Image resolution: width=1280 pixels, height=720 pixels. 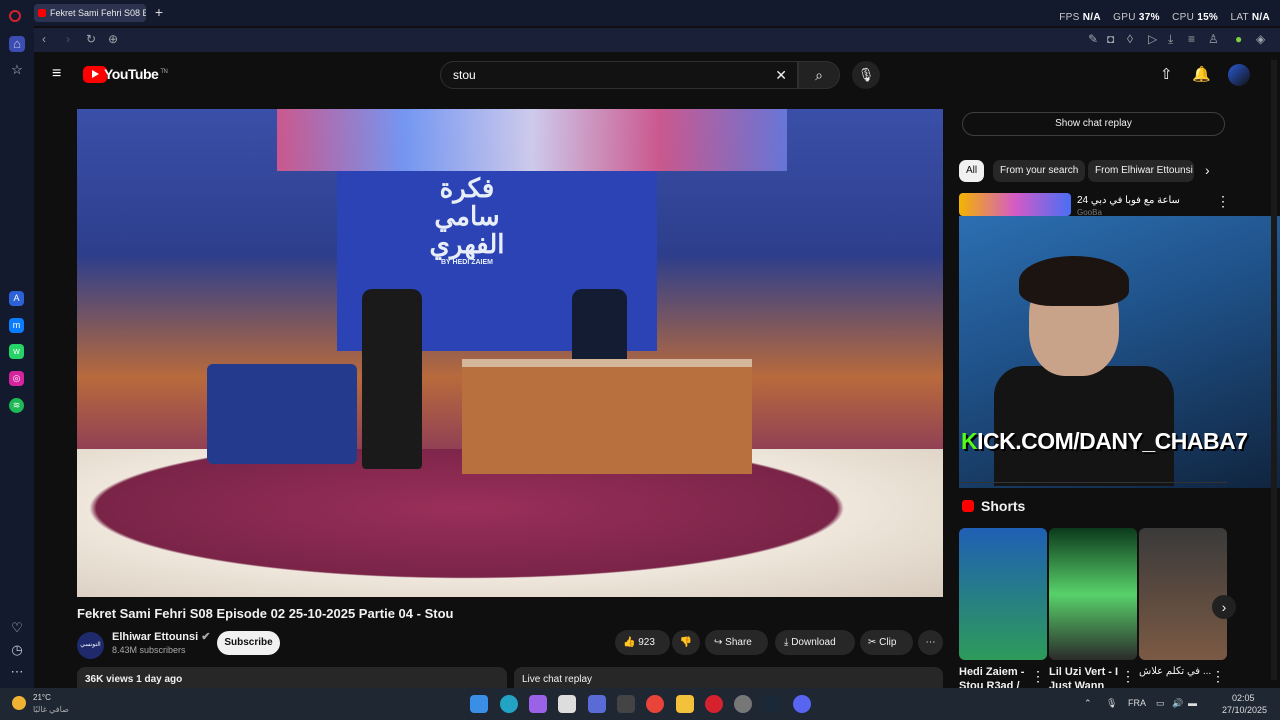 I want to click on like-button: 👍 923, so click(x=642, y=642).